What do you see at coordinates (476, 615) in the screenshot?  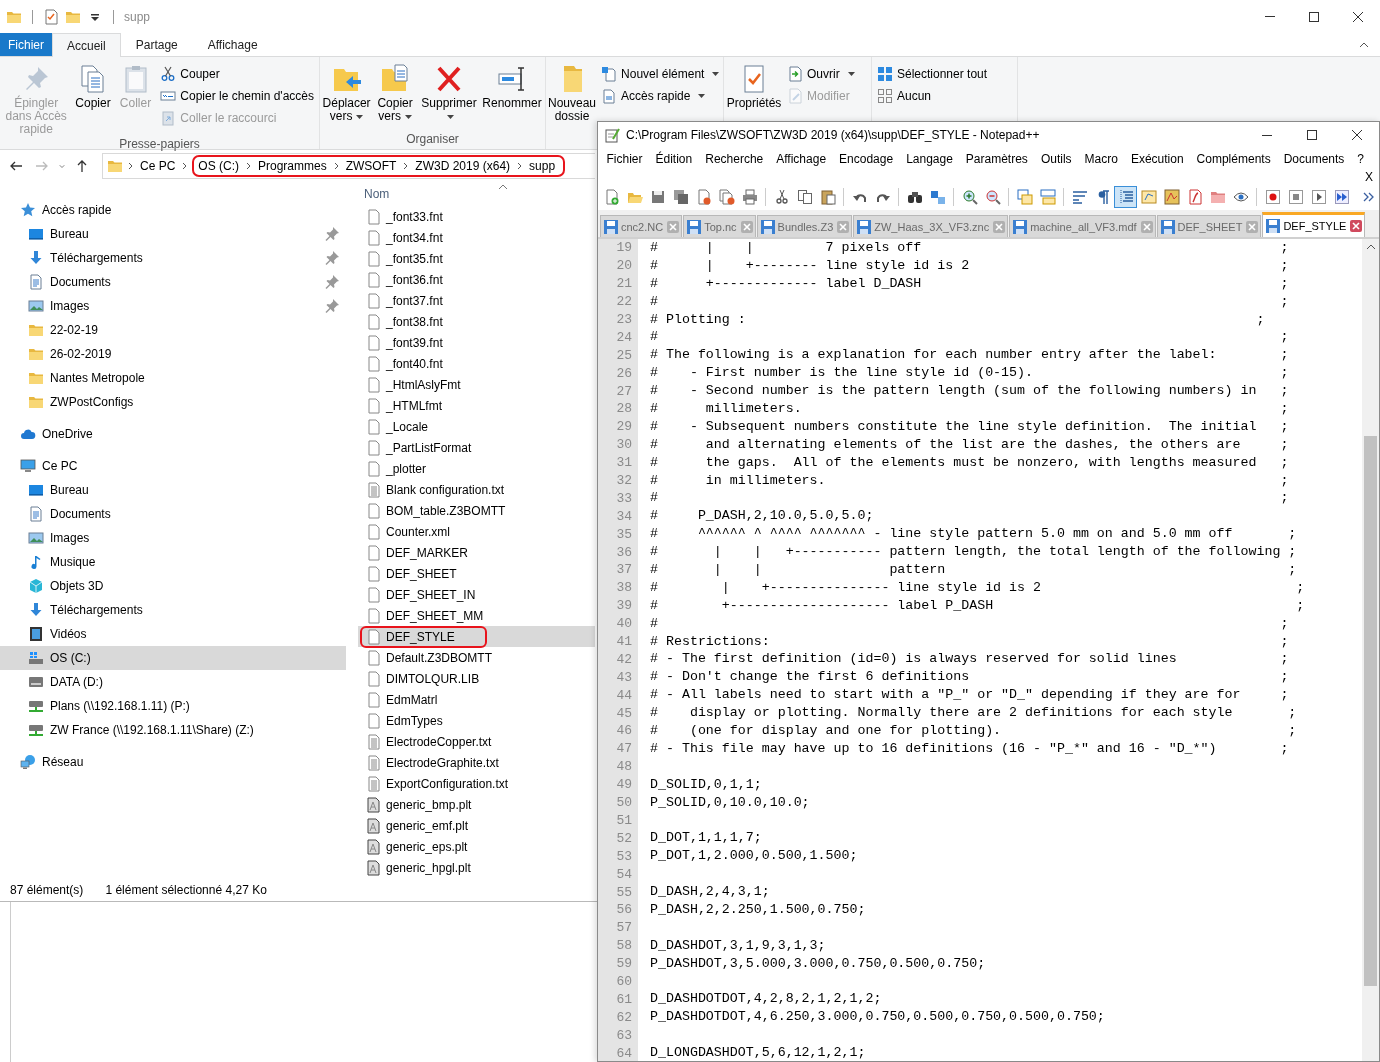 I see `file-row: DEF_SHEET_MM` at bounding box center [476, 615].